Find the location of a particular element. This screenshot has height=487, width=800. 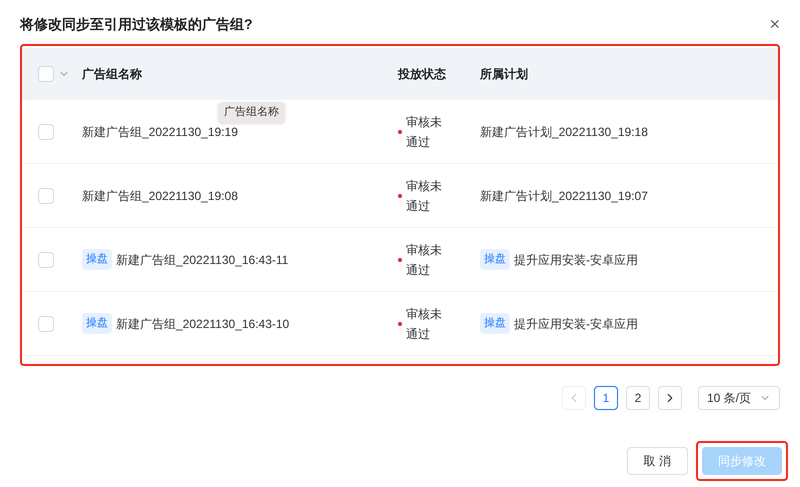

table-cell-text: 新建广告计划_20221130_19:07 is located at coordinates (564, 196).